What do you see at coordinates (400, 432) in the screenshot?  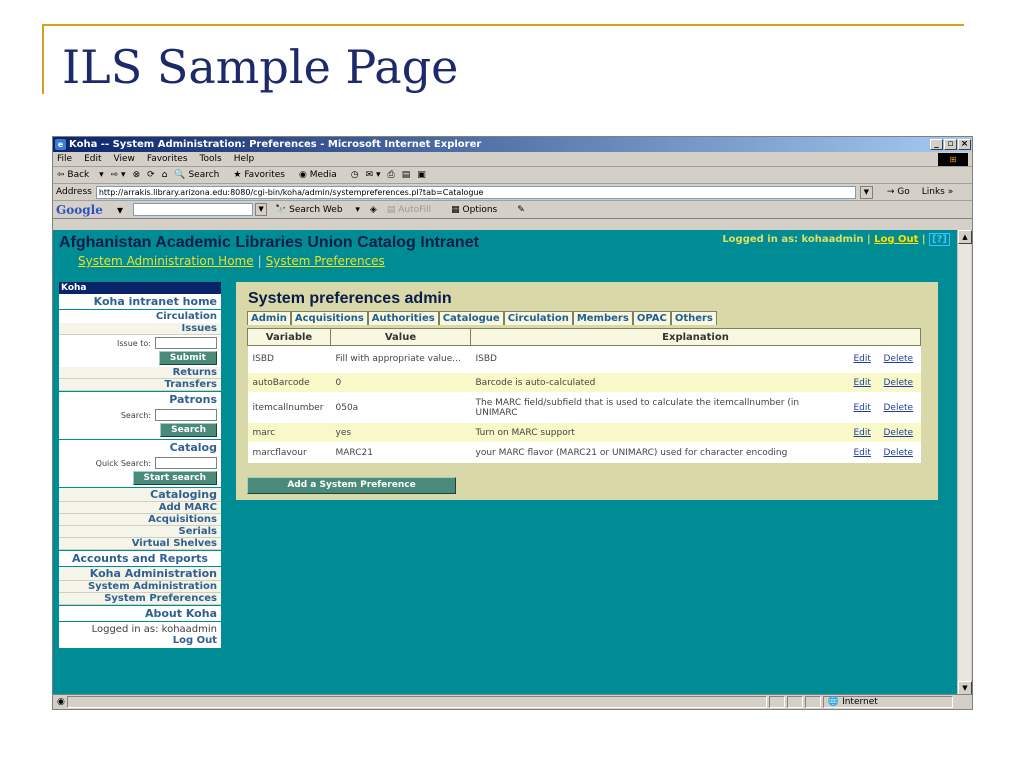 I see `cell-value: yes` at bounding box center [400, 432].